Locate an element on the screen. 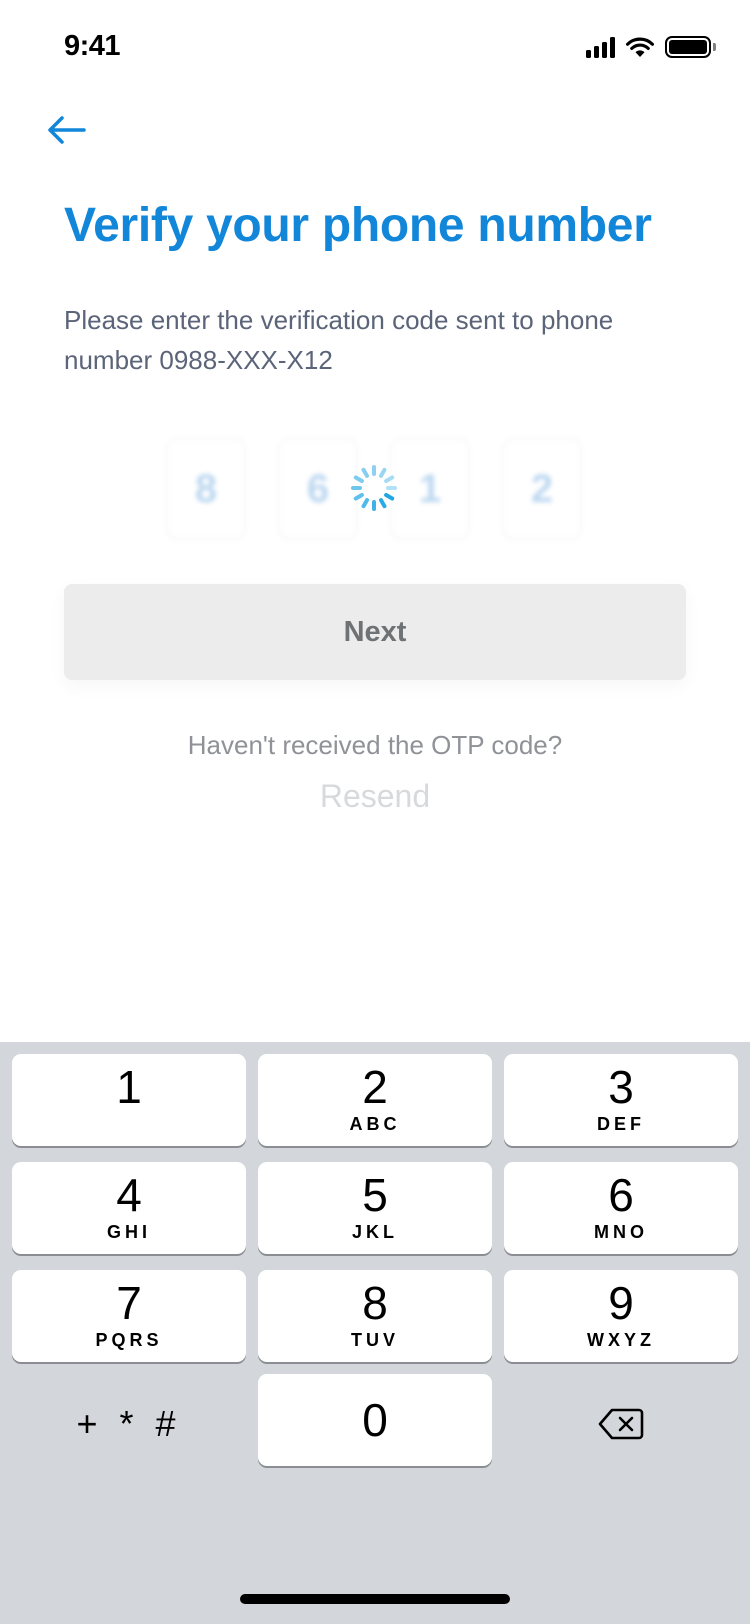 The image size is (750, 1624). key-letters: GHI is located at coordinates (128, 1232).